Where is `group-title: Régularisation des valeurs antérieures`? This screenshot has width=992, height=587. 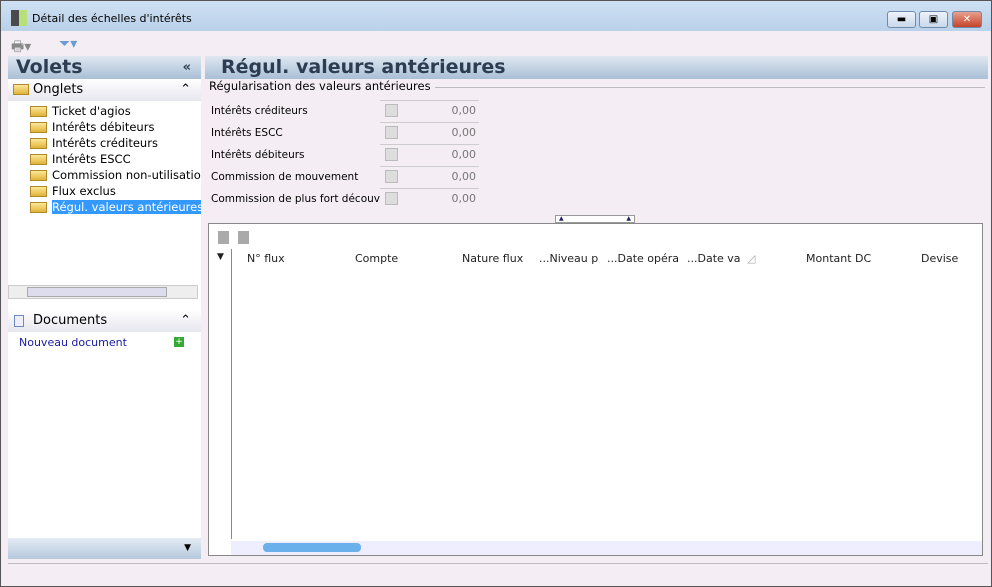
group-title: Régularisation des valeurs antérieures is located at coordinates (320, 86).